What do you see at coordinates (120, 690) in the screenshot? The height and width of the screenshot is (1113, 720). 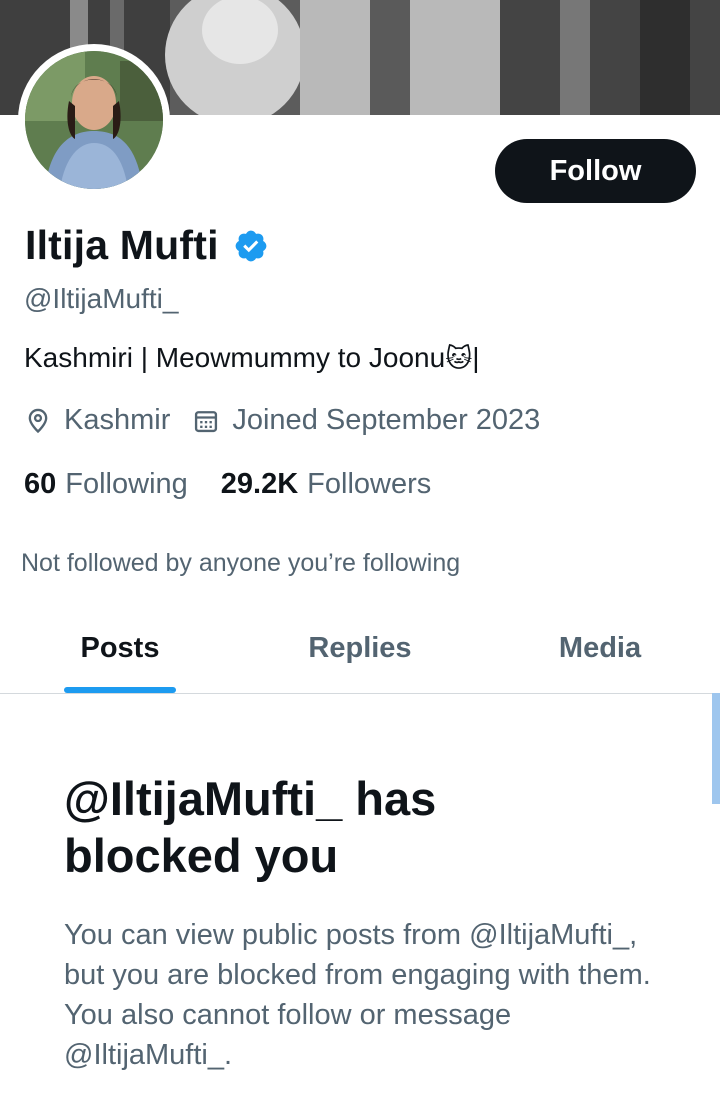 I see `active-tab-indicator` at bounding box center [120, 690].